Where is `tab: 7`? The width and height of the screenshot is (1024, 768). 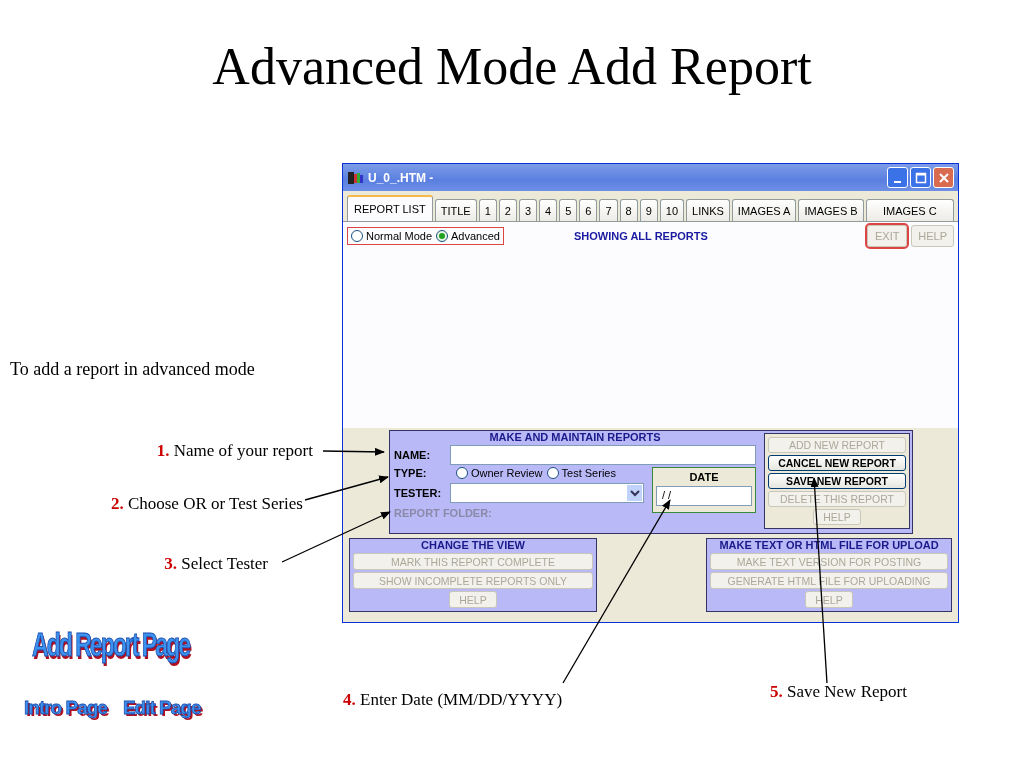
tab: 7 is located at coordinates (608, 210).